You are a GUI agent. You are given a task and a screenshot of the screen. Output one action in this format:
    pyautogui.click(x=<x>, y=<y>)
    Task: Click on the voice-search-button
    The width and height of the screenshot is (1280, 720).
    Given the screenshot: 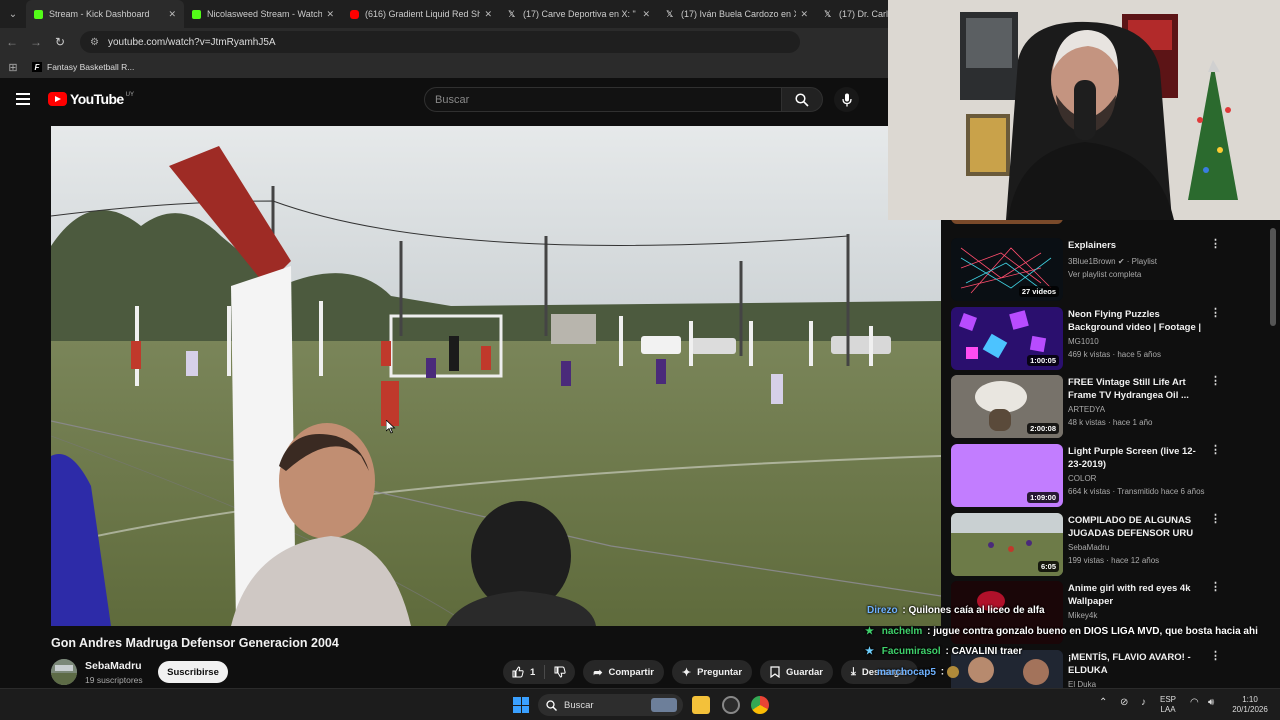 What is the action you would take?
    pyautogui.click(x=846, y=99)
    